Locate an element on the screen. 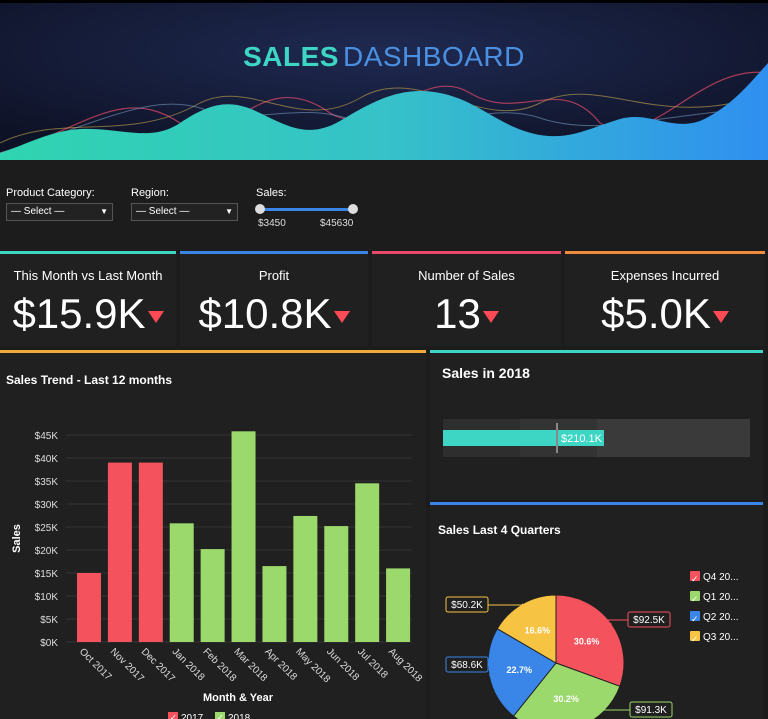 The height and width of the screenshot is (719, 768). kpi-title: This Month vs Last Month is located at coordinates (88, 275).